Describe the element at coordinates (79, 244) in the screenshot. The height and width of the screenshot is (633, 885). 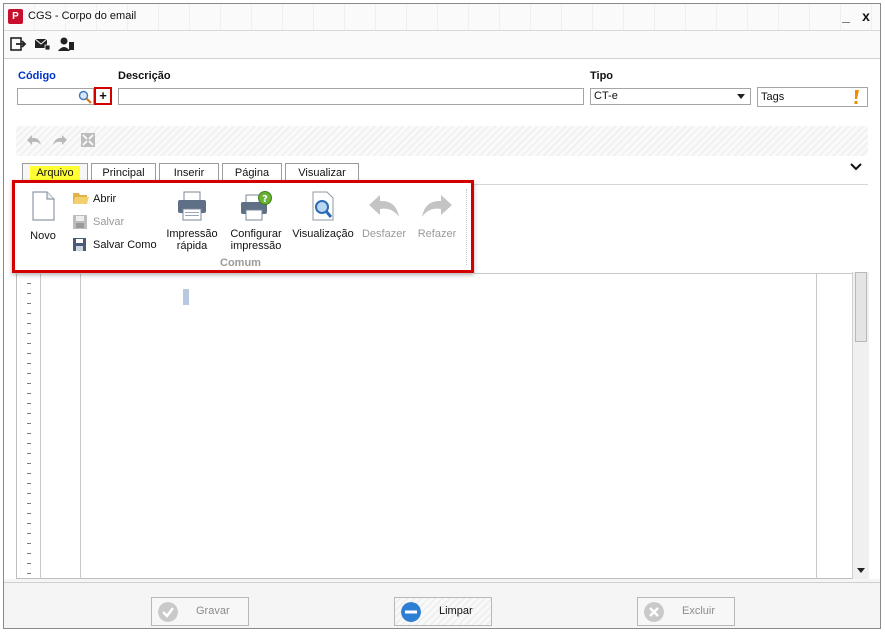
I see `save-as-icon` at that location.